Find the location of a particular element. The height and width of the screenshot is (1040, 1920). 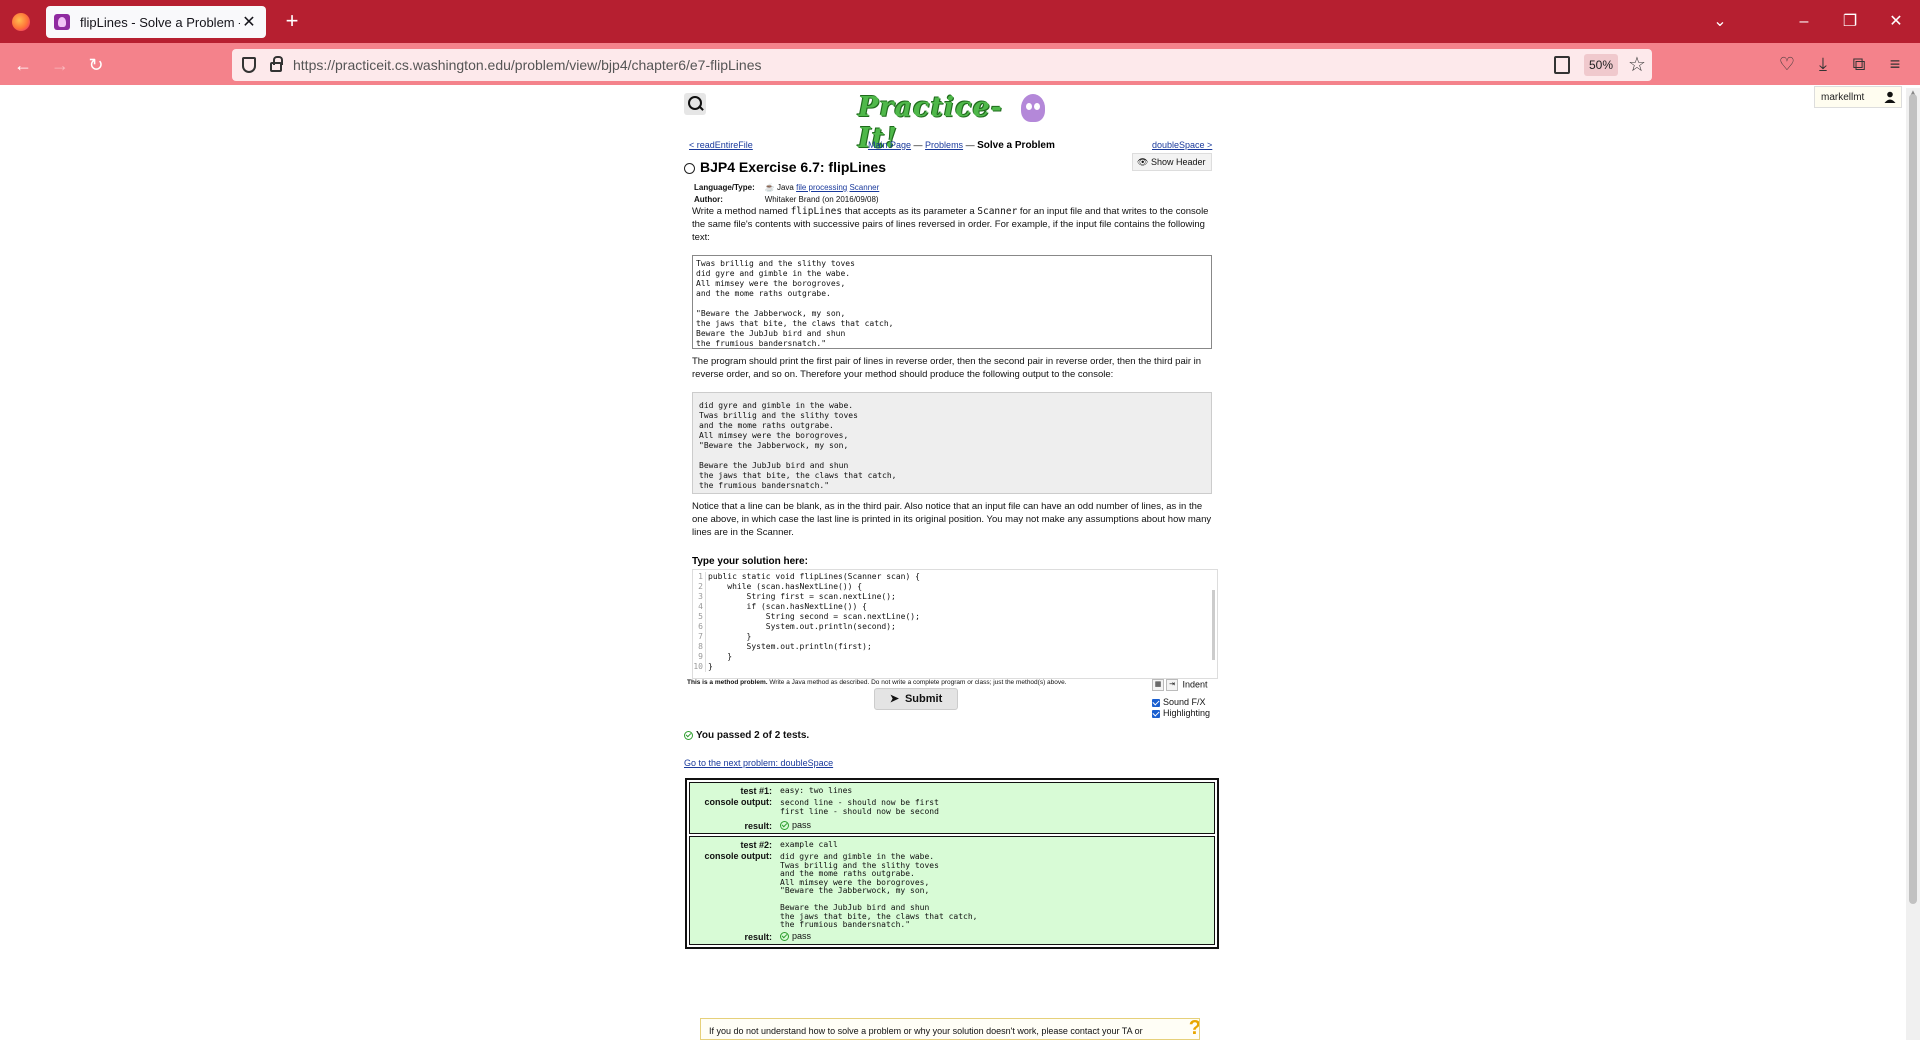

sound-fx-checkbox: Sound F/X is located at coordinates (1179, 702).